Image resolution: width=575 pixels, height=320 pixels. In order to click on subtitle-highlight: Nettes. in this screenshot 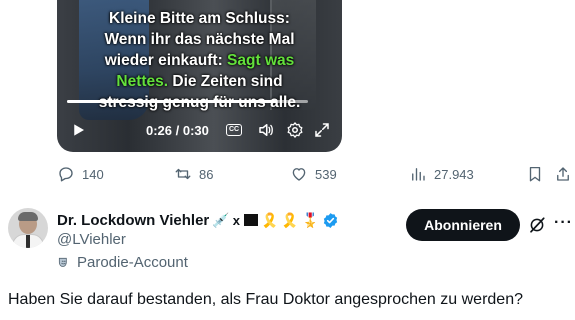, I will do `click(142, 81)`.